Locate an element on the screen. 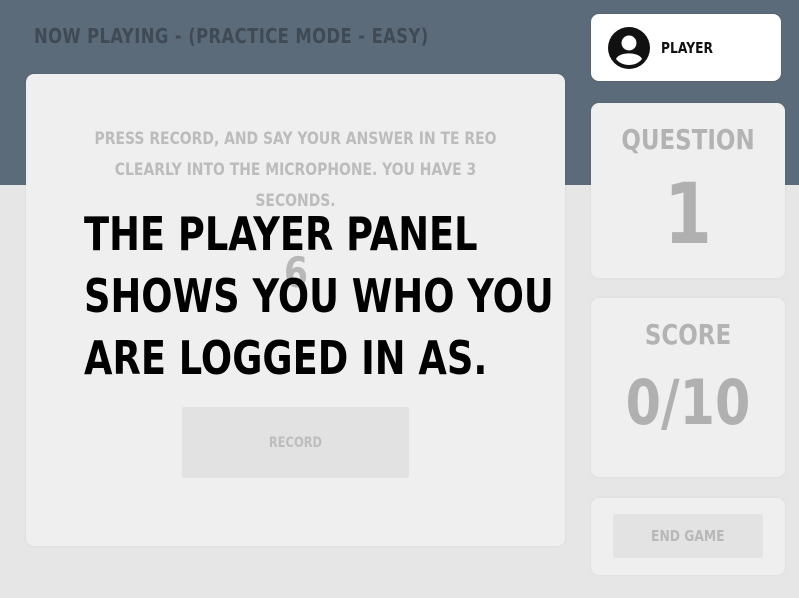  now-playing-title: NOW PLAYING - (PRACTICE MODE - EASY) is located at coordinates (231, 36).